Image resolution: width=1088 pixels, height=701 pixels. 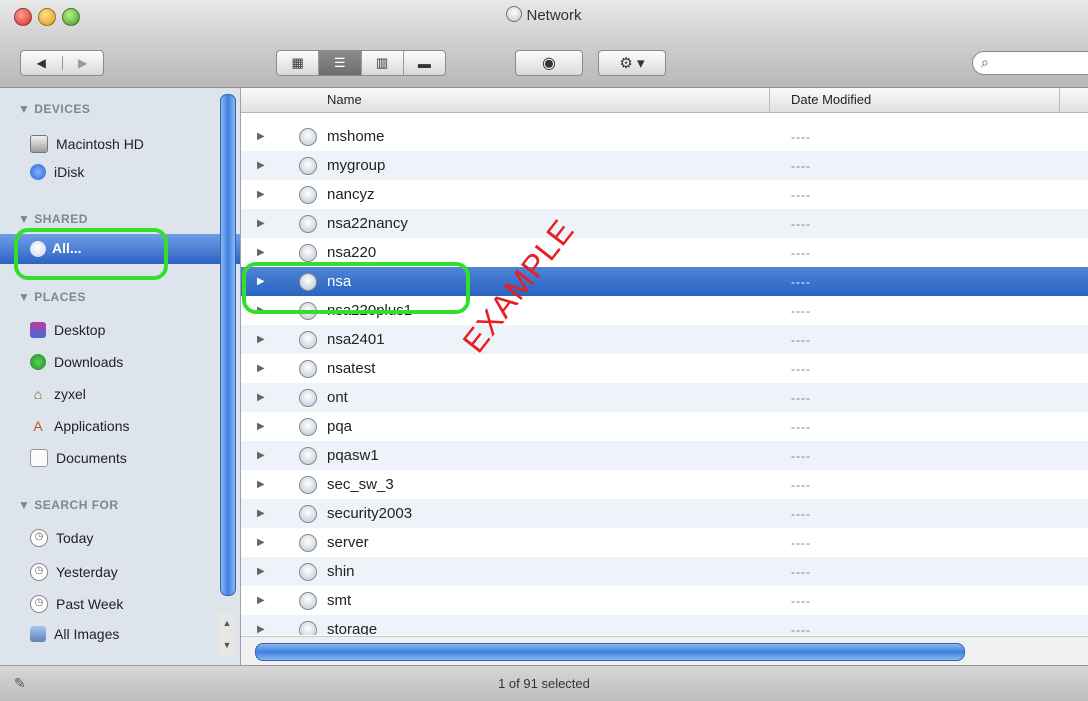 What do you see at coordinates (53, 219) in the screenshot?
I see `shared-header: ▼ SHARED` at bounding box center [53, 219].